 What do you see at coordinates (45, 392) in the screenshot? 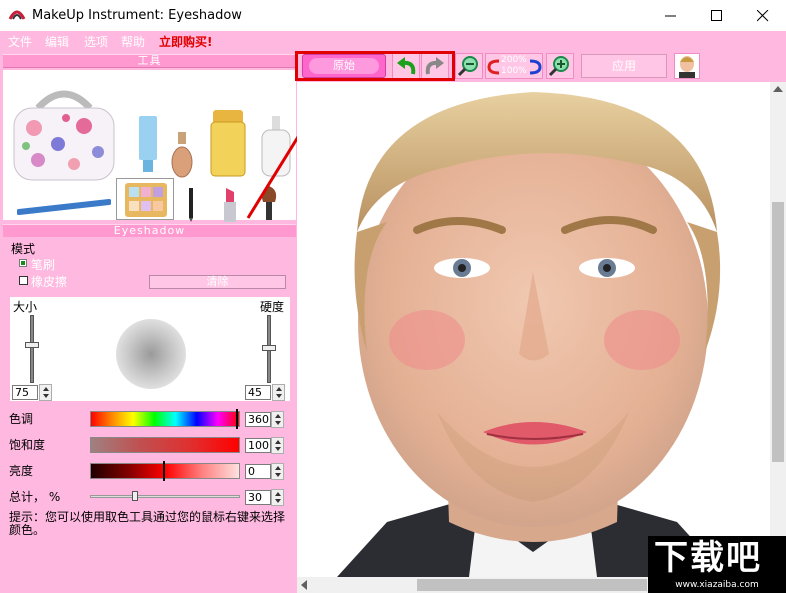
I see `size-spinner-icon` at bounding box center [45, 392].